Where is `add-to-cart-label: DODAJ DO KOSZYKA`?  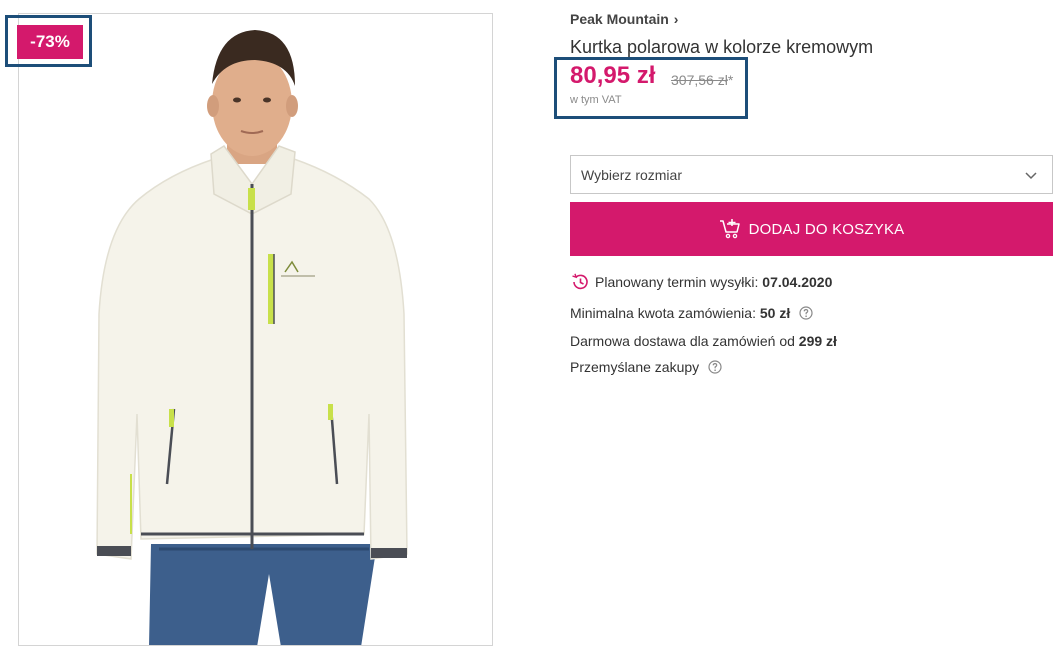 add-to-cart-label: DODAJ DO KOSZYKA is located at coordinates (826, 229).